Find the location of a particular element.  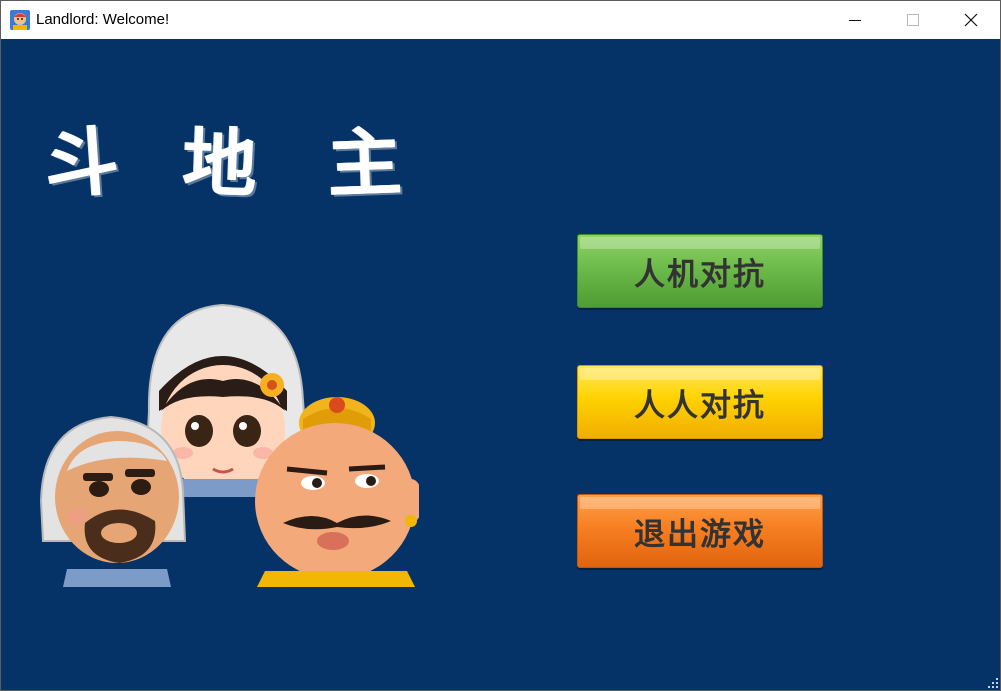

minimize-button is located at coordinates (855, 20).